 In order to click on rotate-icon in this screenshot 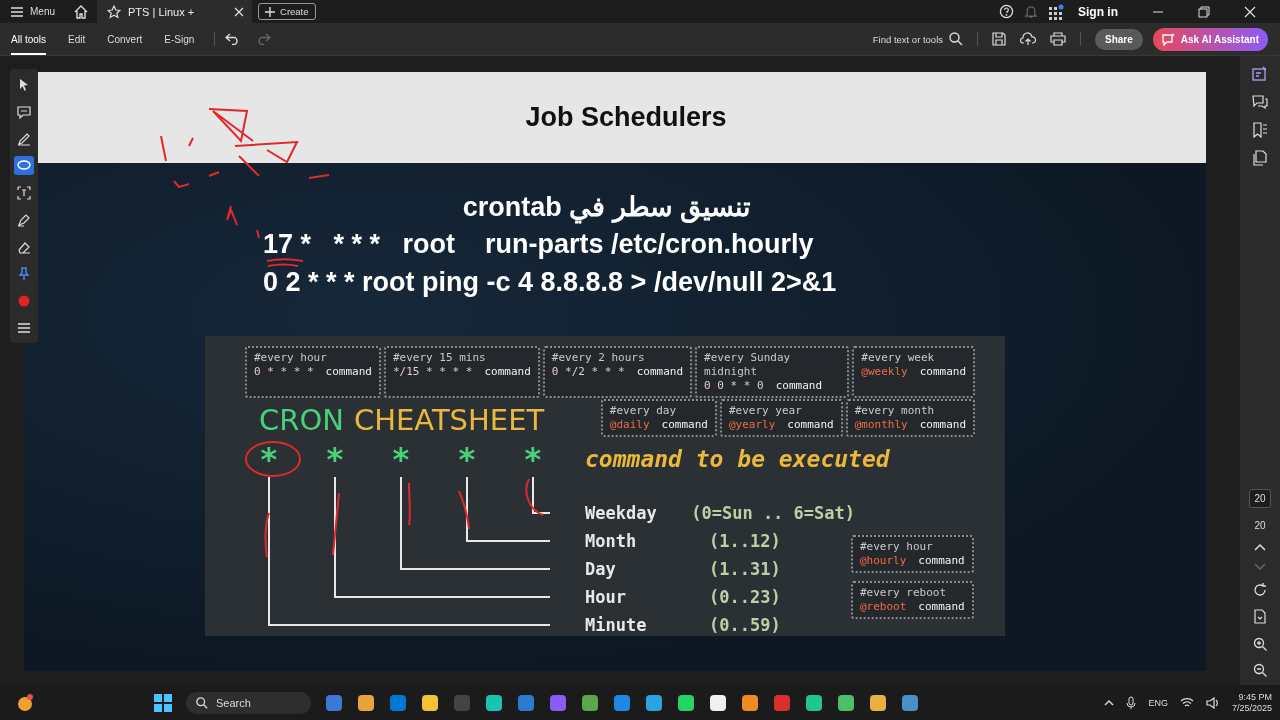, I will do `click(1260, 590)`.